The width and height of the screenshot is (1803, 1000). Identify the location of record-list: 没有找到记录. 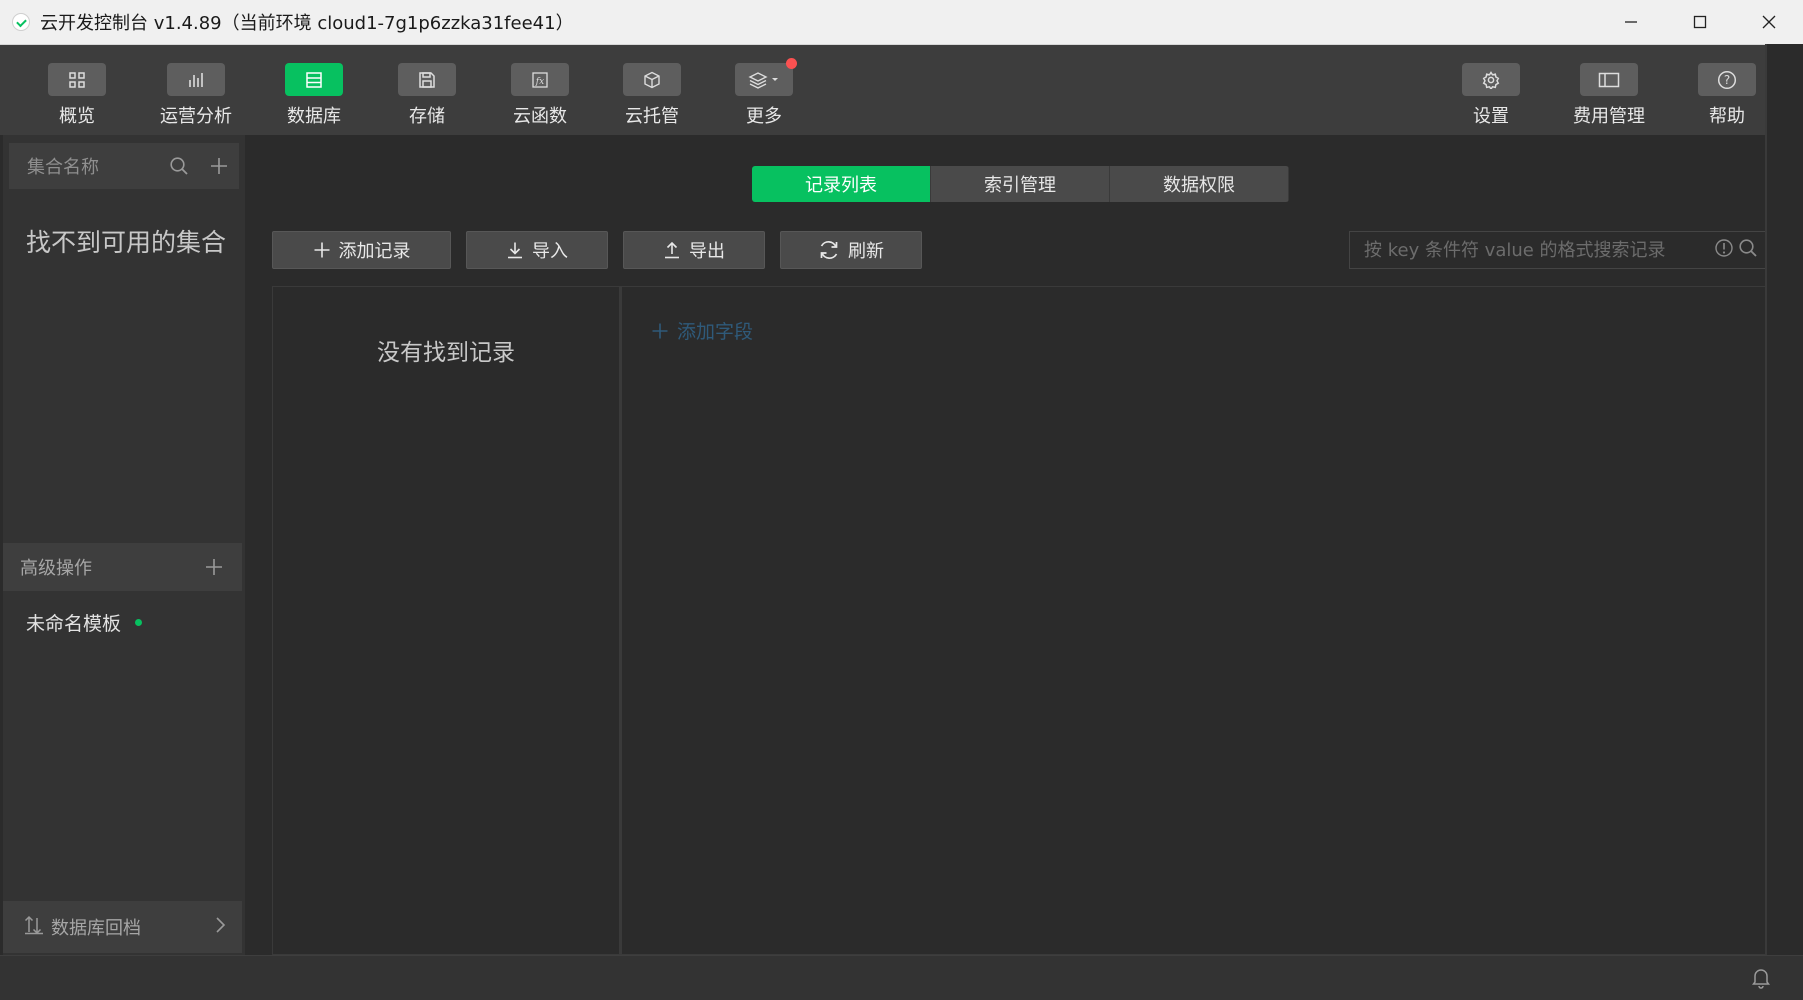
(447, 620).